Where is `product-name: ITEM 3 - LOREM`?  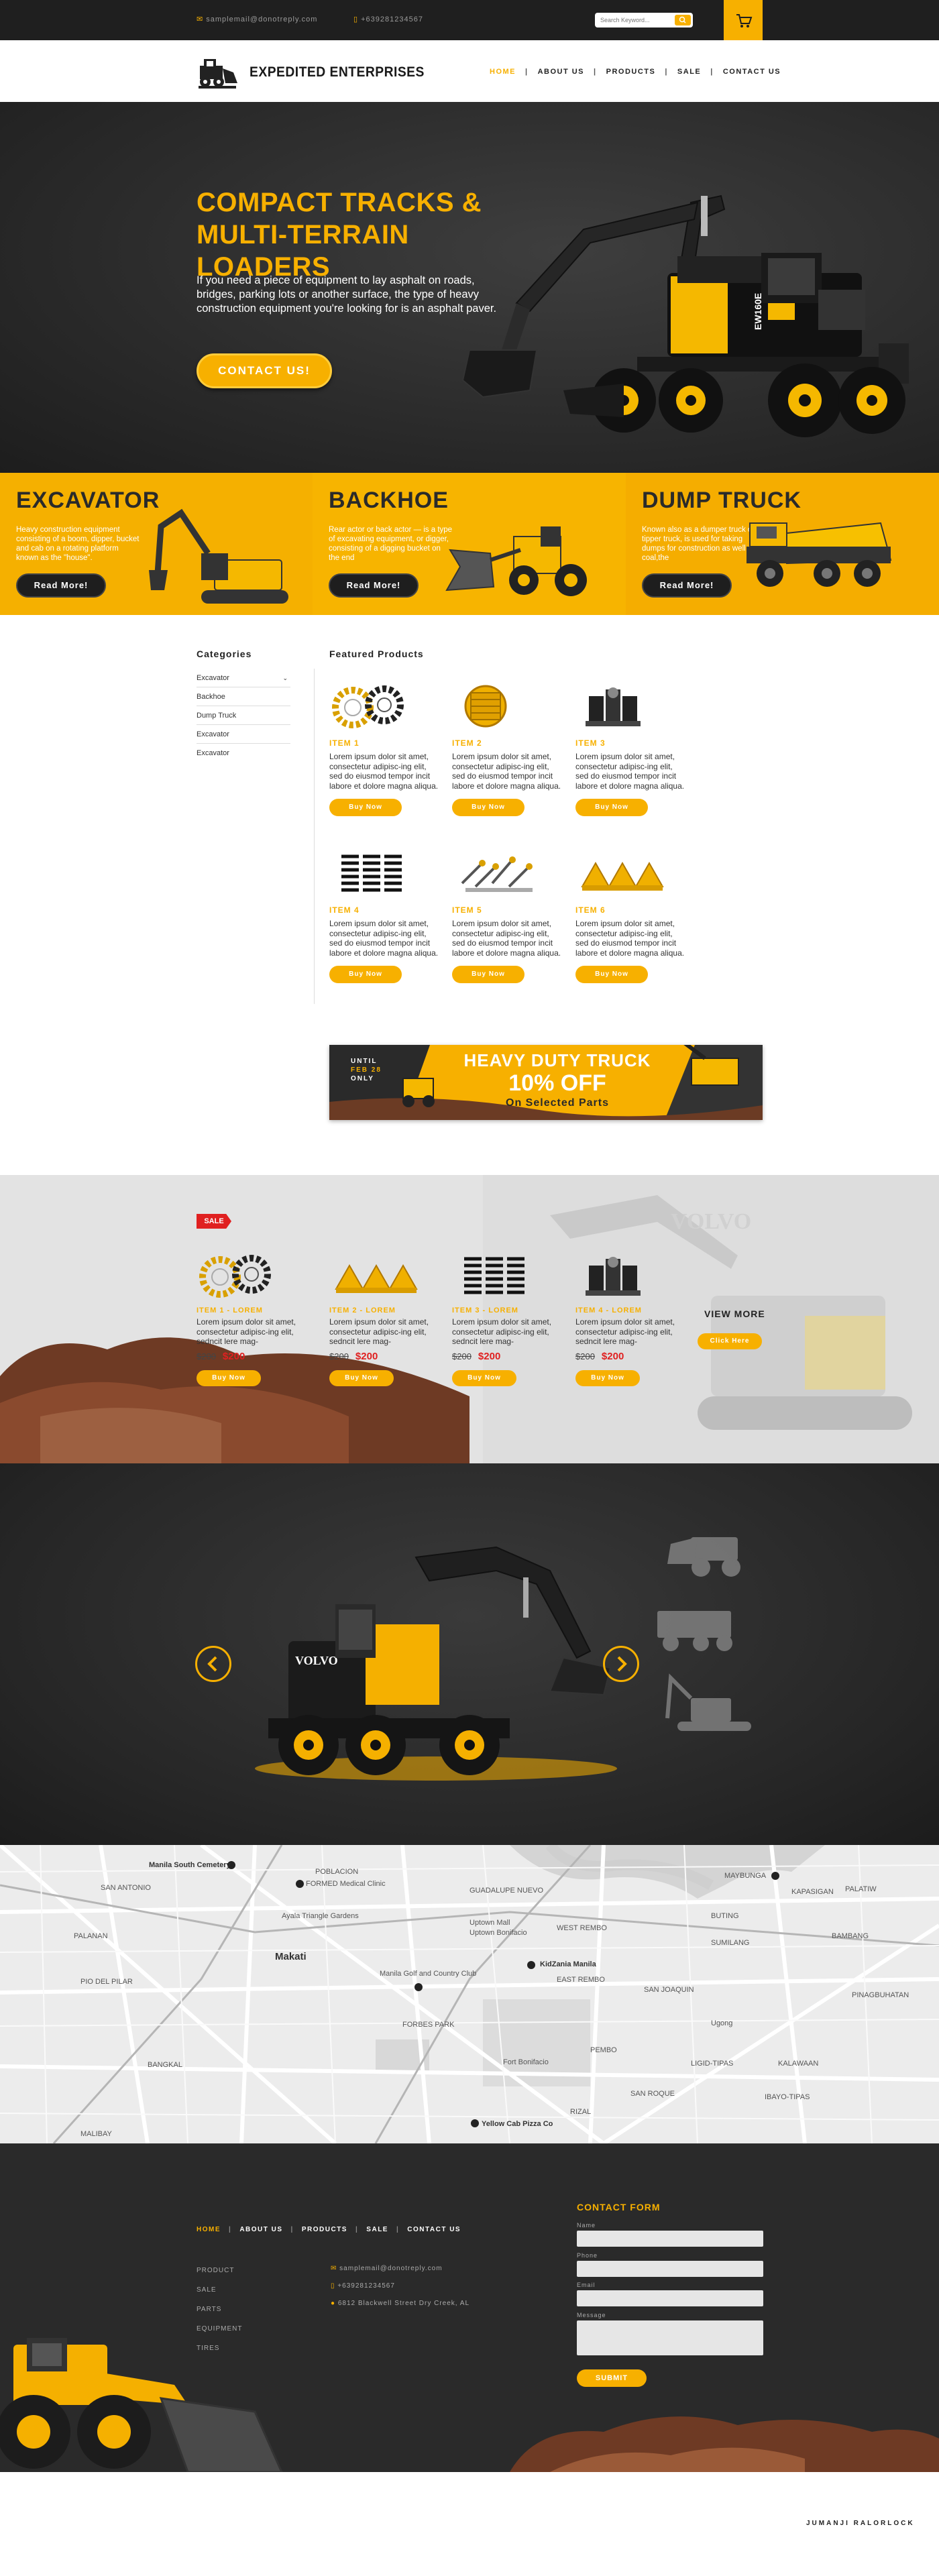
product-name: ITEM 3 - LOREM is located at coordinates (507, 1310).